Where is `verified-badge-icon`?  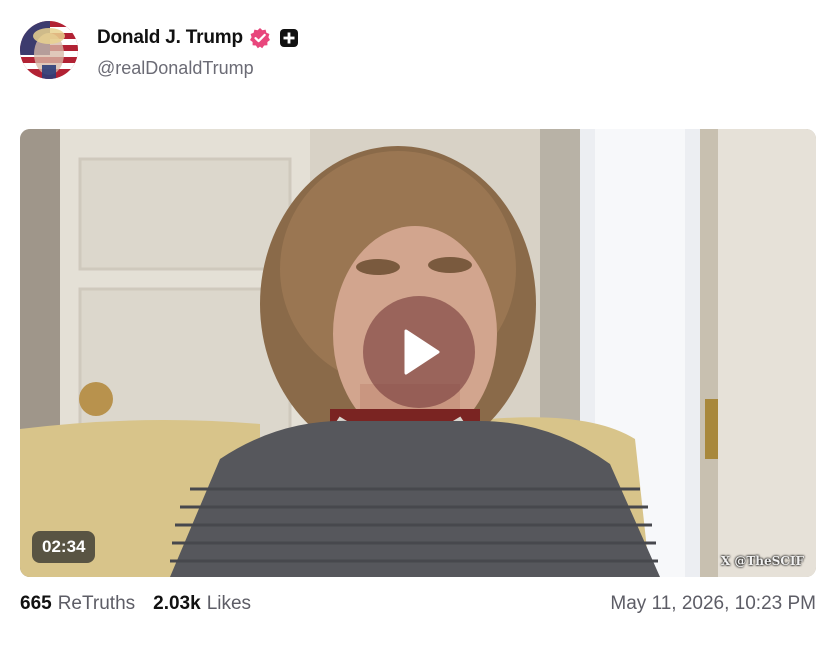 verified-badge-icon is located at coordinates (260, 38).